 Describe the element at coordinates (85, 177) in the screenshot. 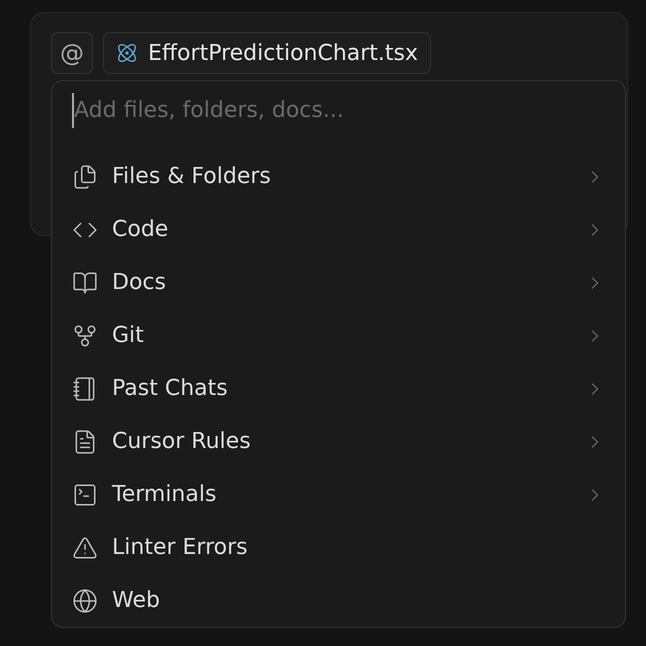

I see `files-icon` at that location.